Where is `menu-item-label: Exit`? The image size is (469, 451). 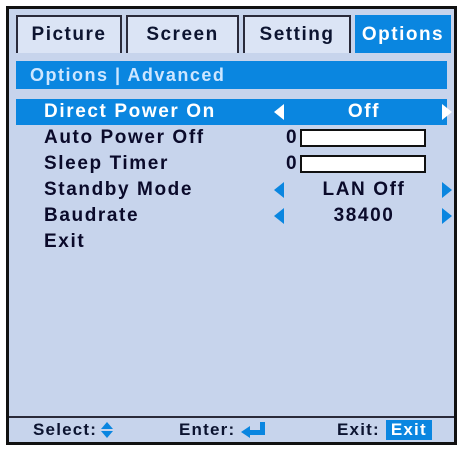
menu-item-label: Exit is located at coordinates (65, 241).